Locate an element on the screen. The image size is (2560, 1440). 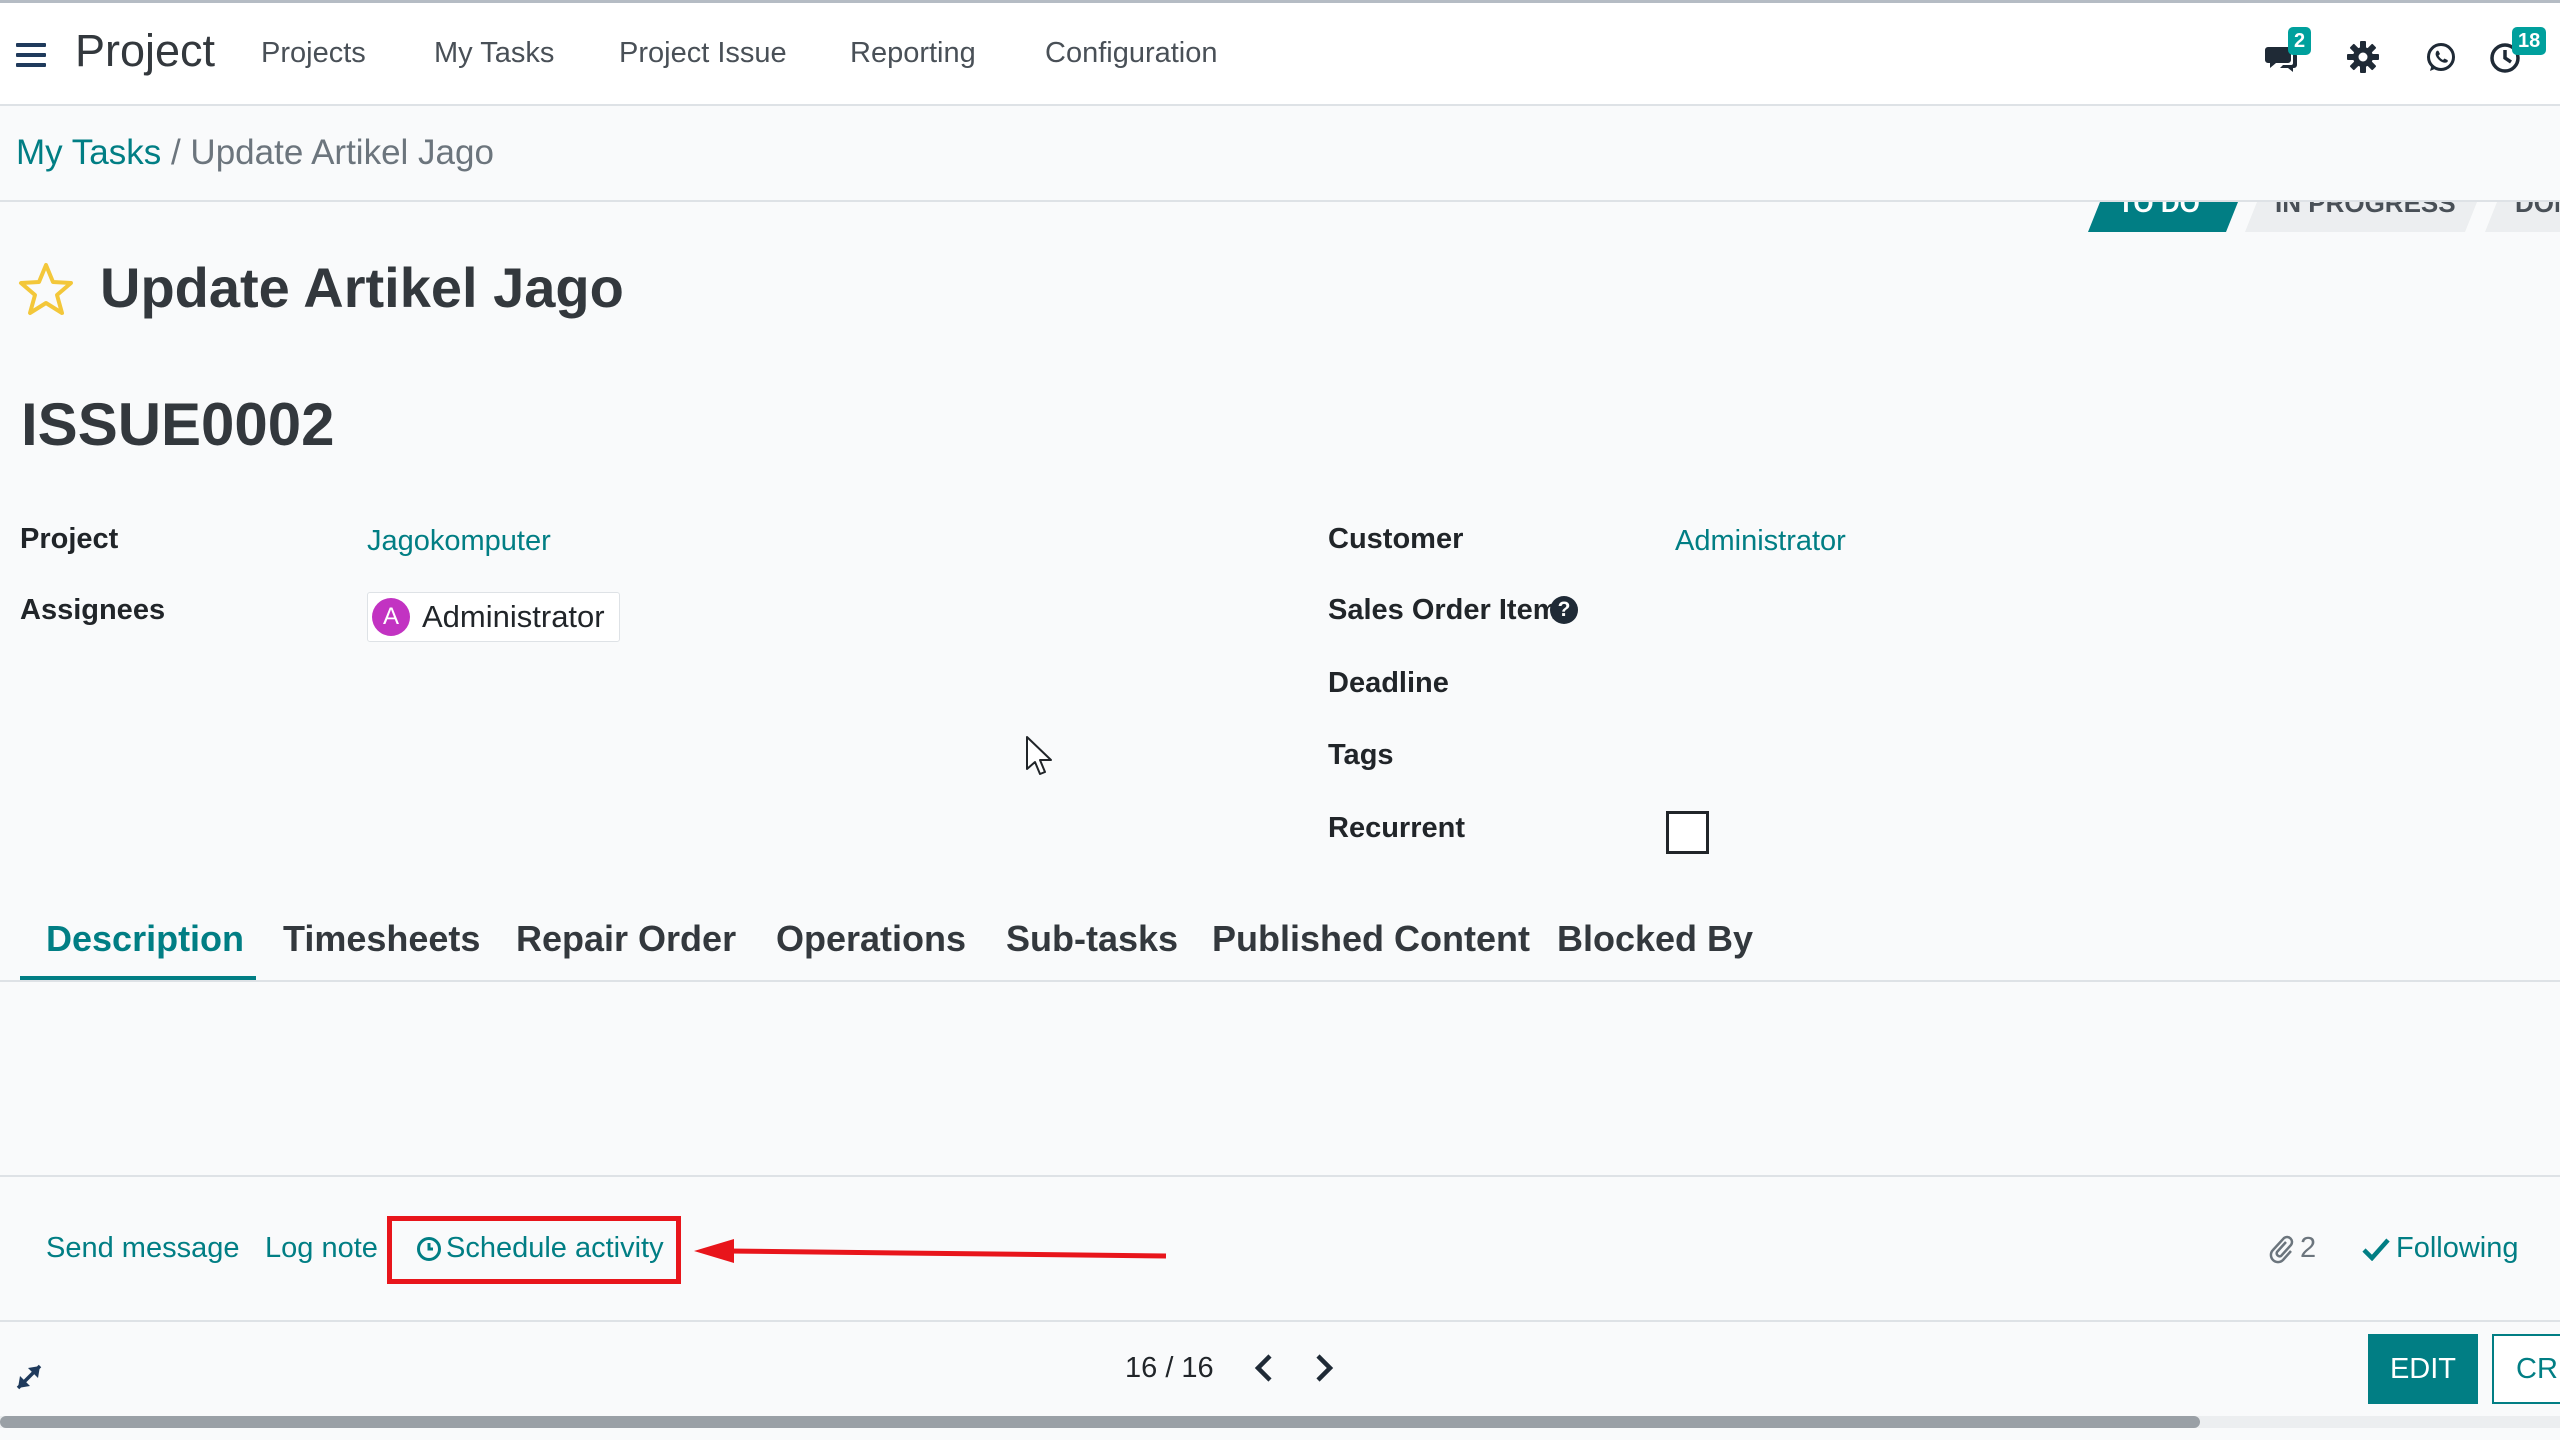
favorite-star-icon is located at coordinates (46, 291).